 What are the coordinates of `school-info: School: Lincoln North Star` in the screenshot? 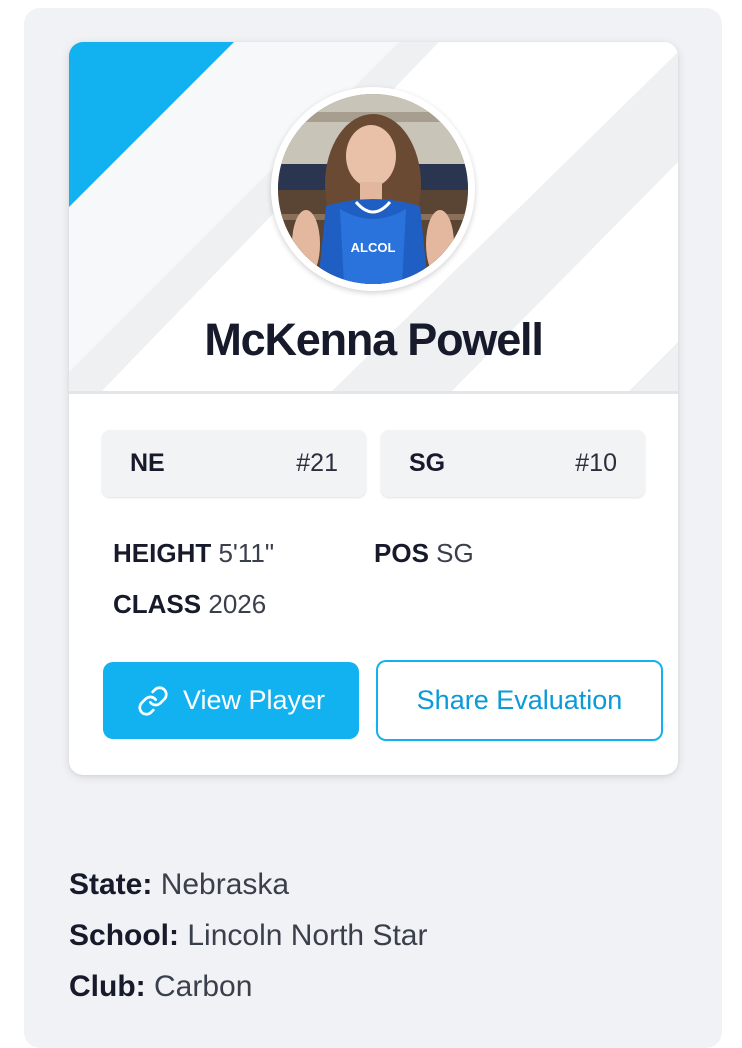 It's located at (248, 936).